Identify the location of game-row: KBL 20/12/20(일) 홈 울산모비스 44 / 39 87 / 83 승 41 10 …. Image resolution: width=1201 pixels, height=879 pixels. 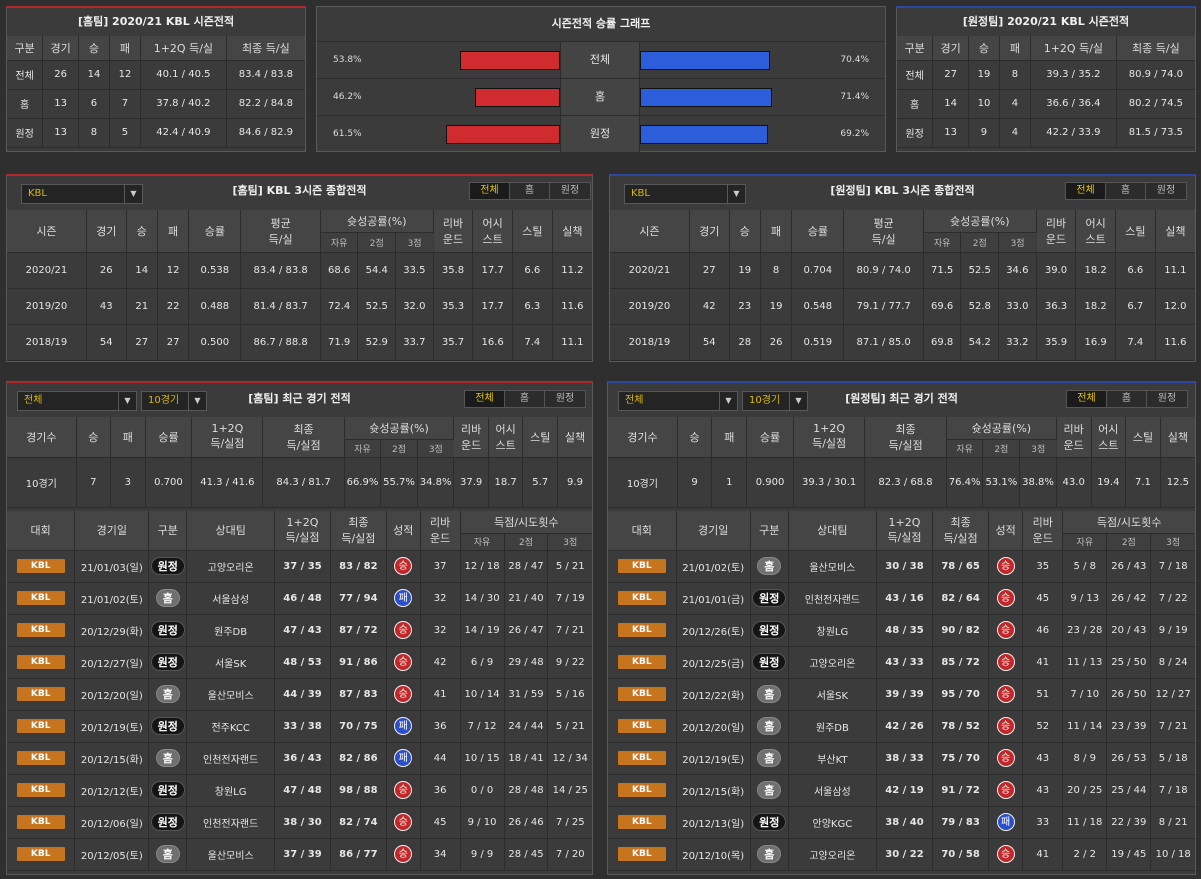
(299, 694).